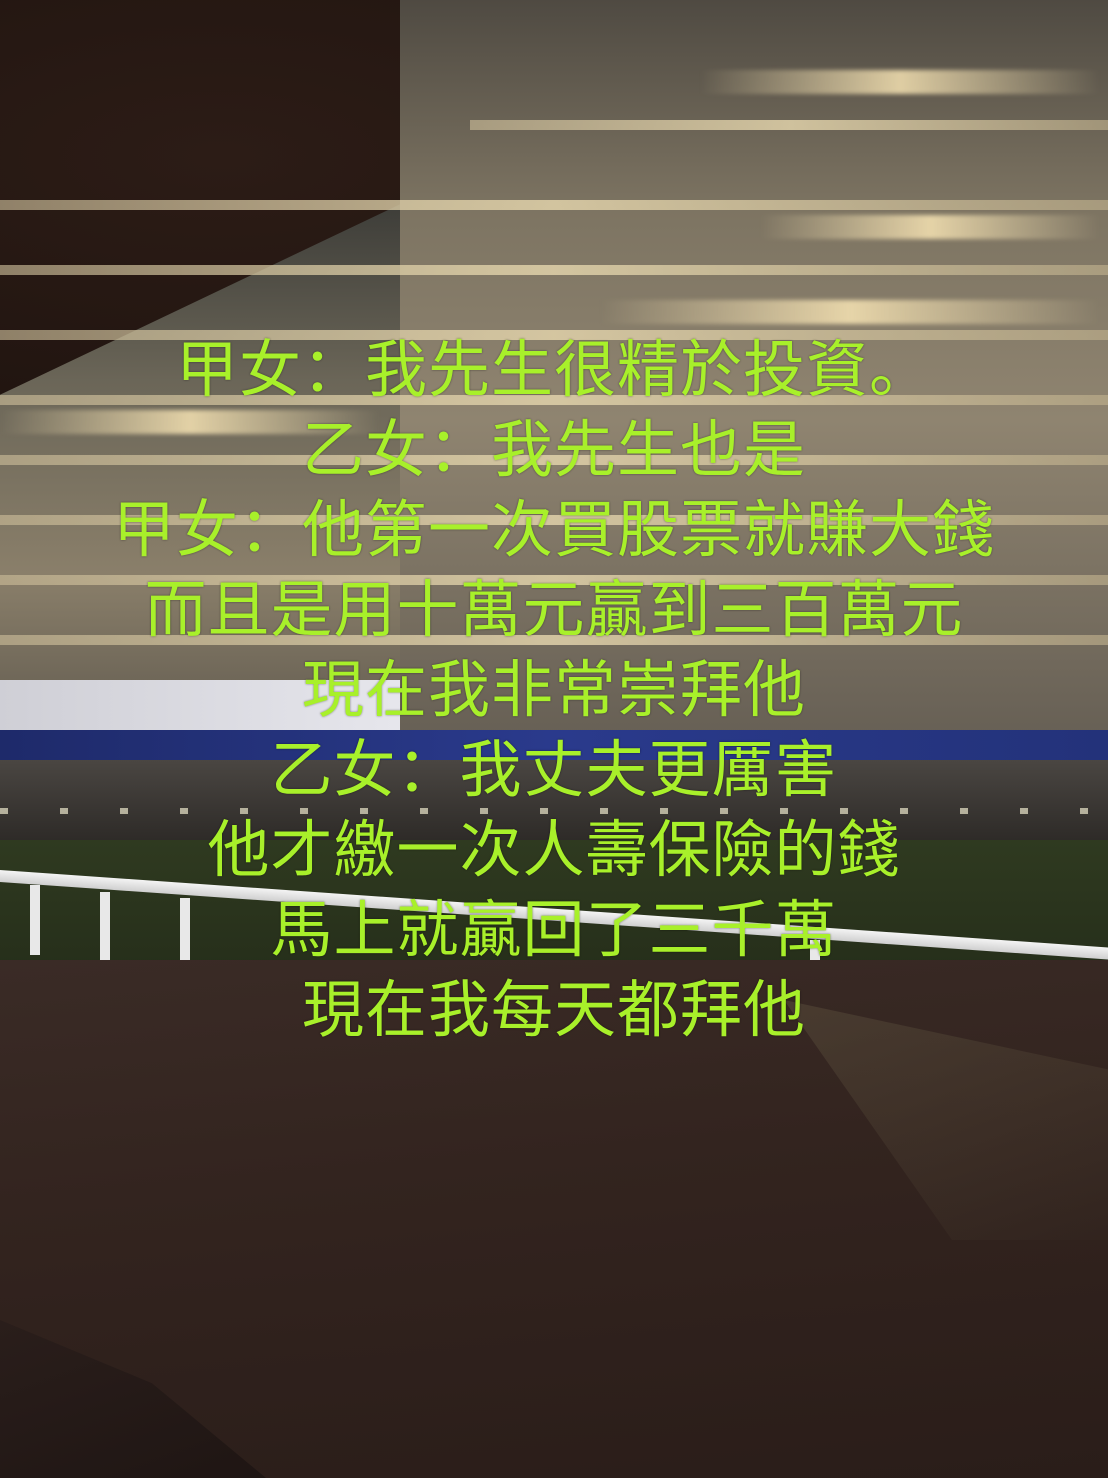 The width and height of the screenshot is (1108, 1478). What do you see at coordinates (553, 529) in the screenshot?
I see `caption-line: 甲女：他第一次買股票就賺大錢` at bounding box center [553, 529].